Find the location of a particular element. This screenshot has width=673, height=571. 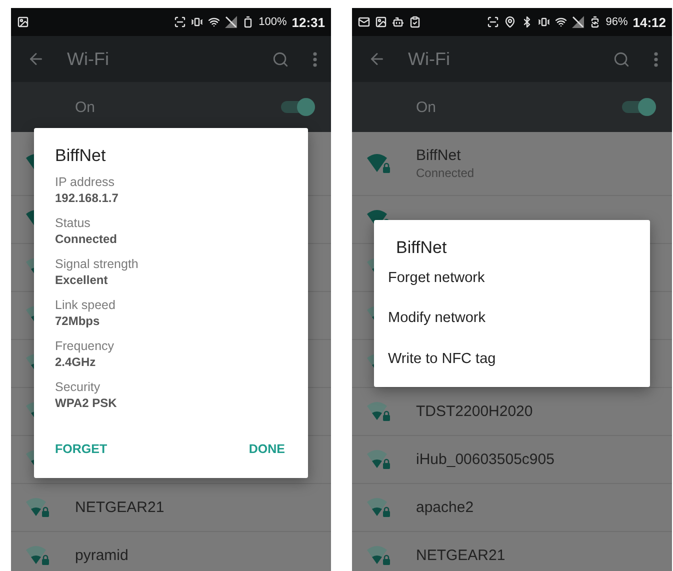

battery-percent: 96% is located at coordinates (617, 22).